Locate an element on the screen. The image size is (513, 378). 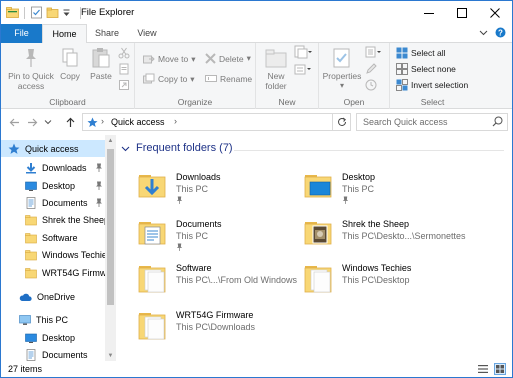
nav-item-downloads: Downloads is located at coordinates (53, 167).